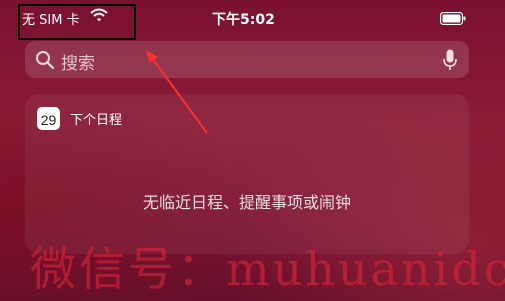 The height and width of the screenshot is (301, 505). I want to click on widget-title: 下个日程, so click(96, 120).